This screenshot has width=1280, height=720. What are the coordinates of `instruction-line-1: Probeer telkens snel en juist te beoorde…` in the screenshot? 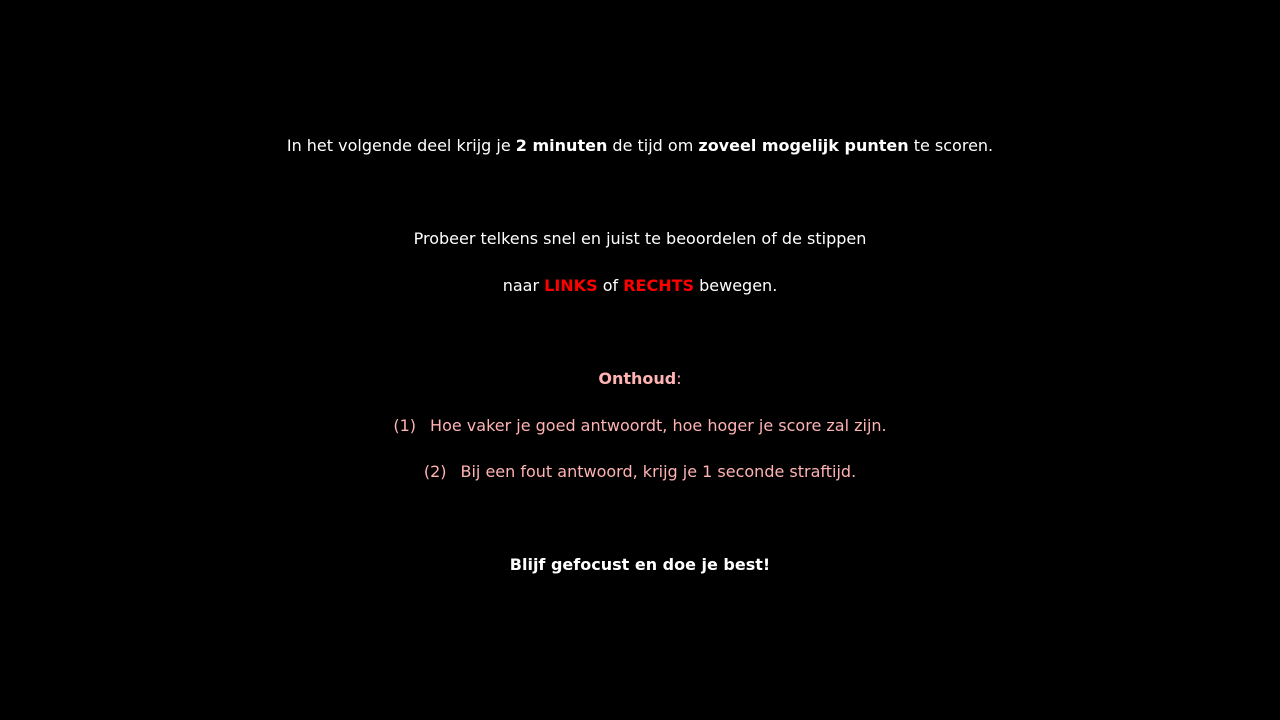 It's located at (640, 238).